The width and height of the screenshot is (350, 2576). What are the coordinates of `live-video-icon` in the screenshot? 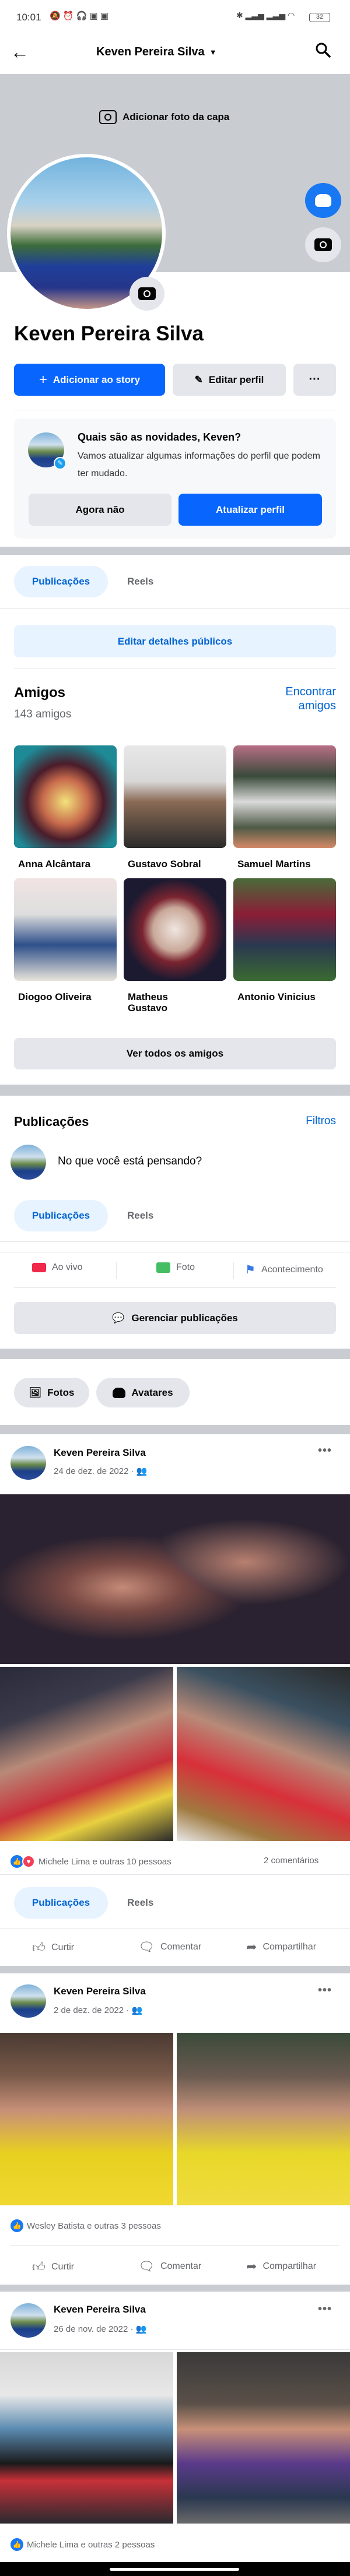 It's located at (39, 1268).